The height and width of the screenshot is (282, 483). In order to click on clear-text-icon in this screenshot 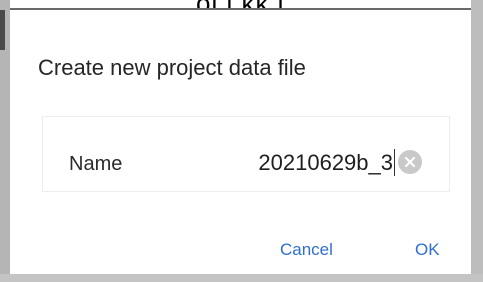, I will do `click(410, 162)`.